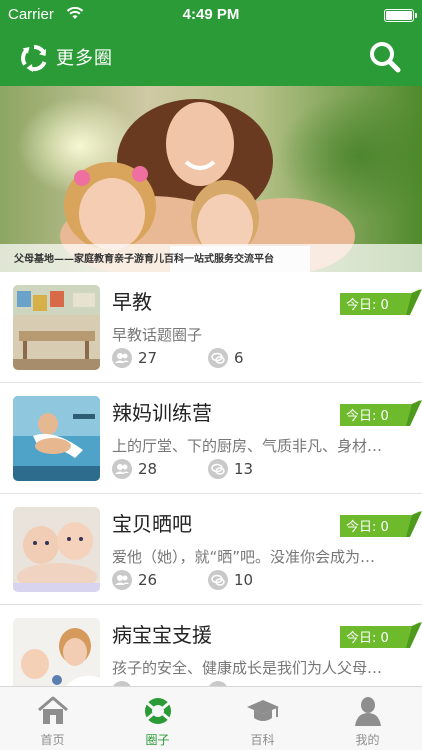 Image resolution: width=422 pixels, height=750 pixels. Describe the element at coordinates (211, 327) in the screenshot. I see `circle-row: 早教 早教话题圈子 27 6 今日: 0` at that location.